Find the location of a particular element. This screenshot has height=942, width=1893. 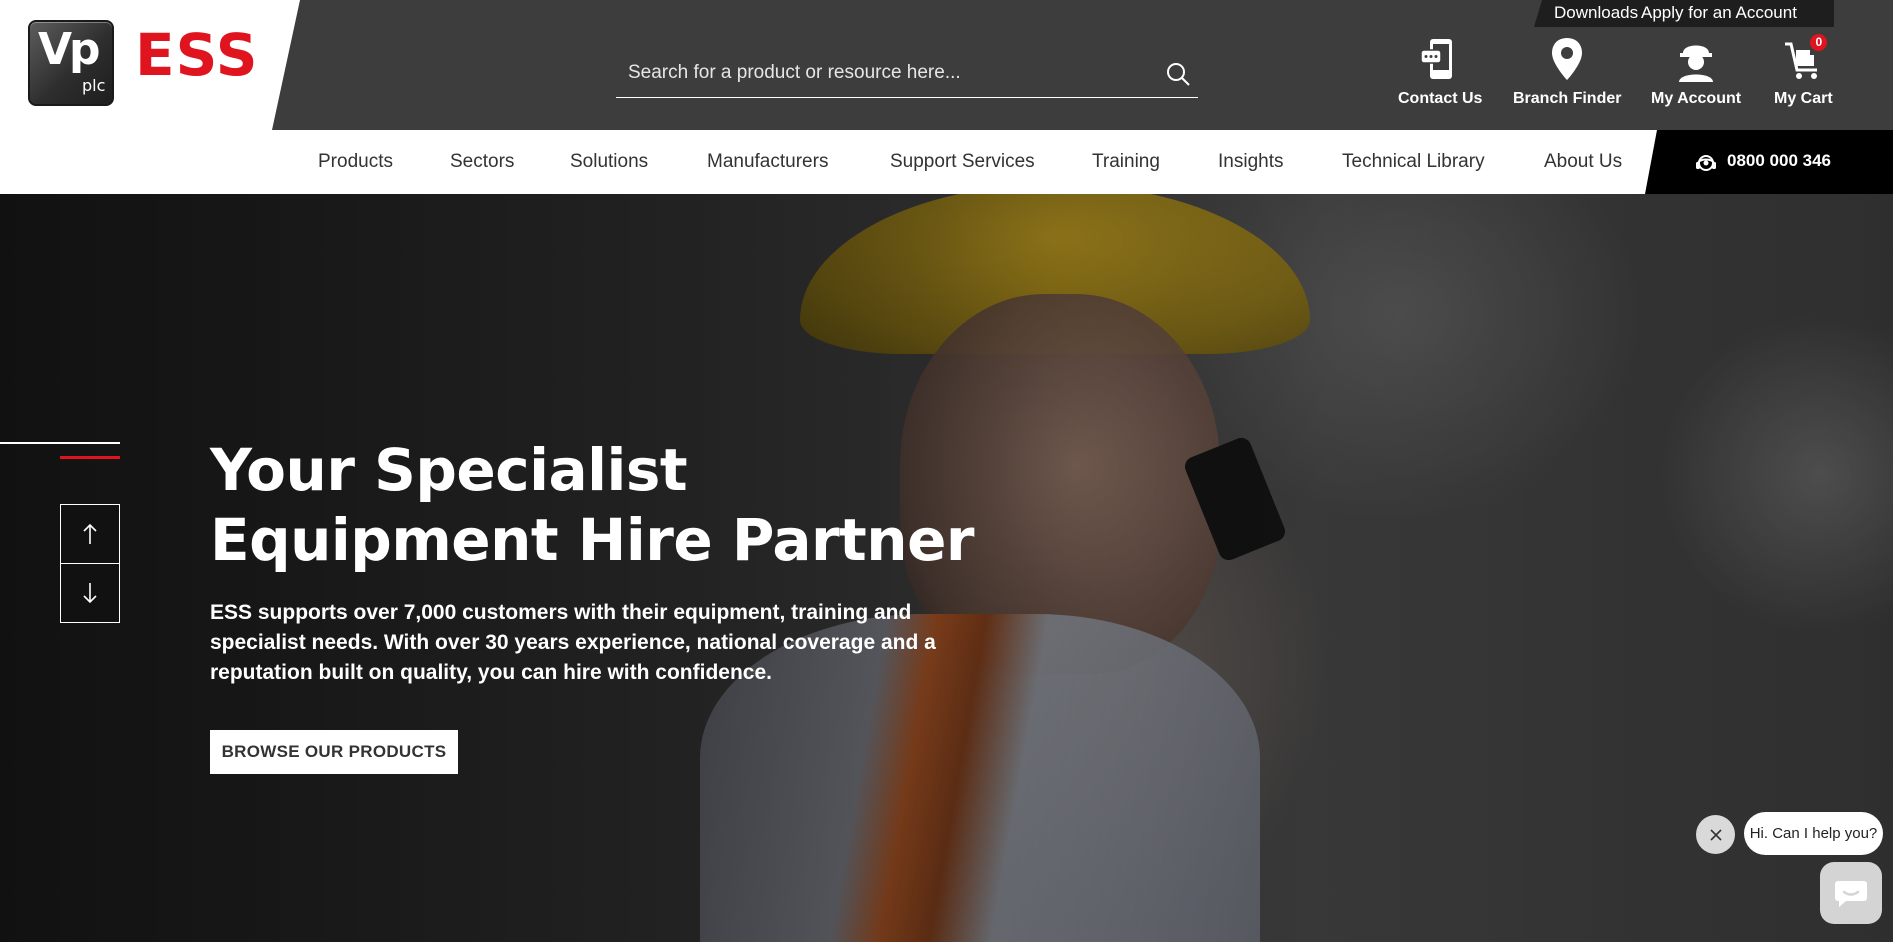

contact-us-label: Contact Us is located at coordinates (1440, 98).